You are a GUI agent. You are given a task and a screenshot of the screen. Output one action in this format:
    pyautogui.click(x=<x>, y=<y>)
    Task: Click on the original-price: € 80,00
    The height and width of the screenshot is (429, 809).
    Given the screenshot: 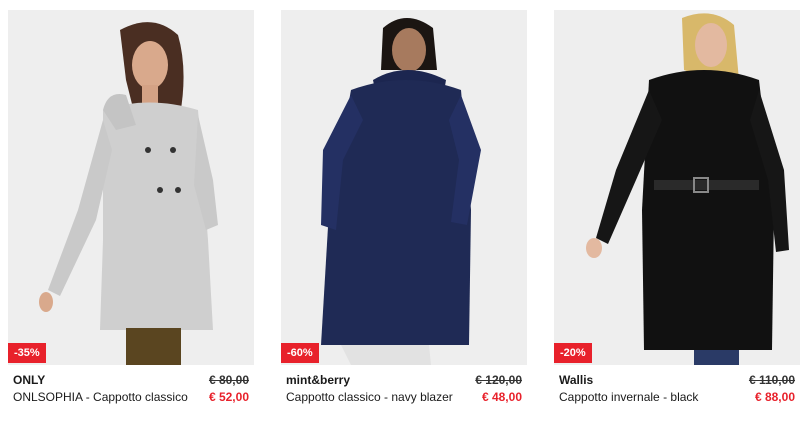 What is the action you would take?
    pyautogui.click(x=228, y=380)
    